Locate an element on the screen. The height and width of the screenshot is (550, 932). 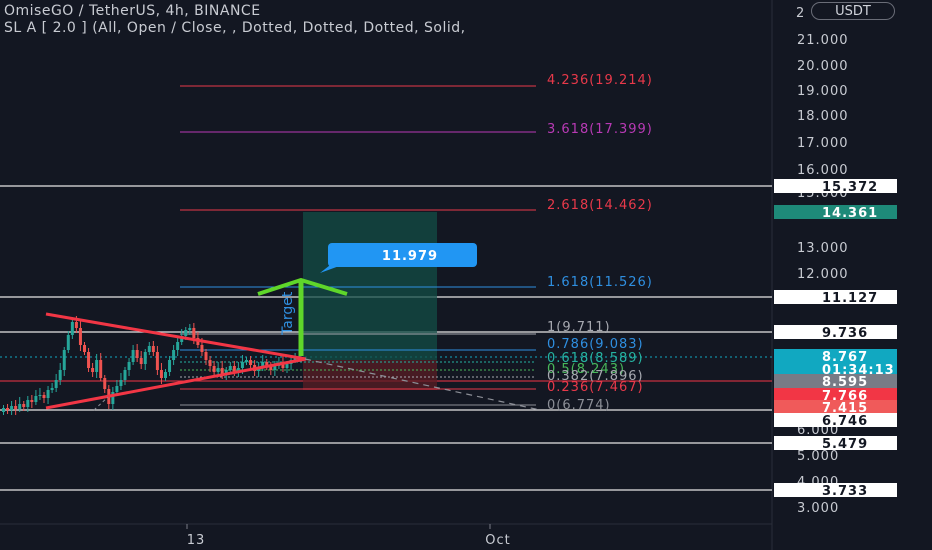
price-tick: 17.000 is located at coordinates (823, 143).